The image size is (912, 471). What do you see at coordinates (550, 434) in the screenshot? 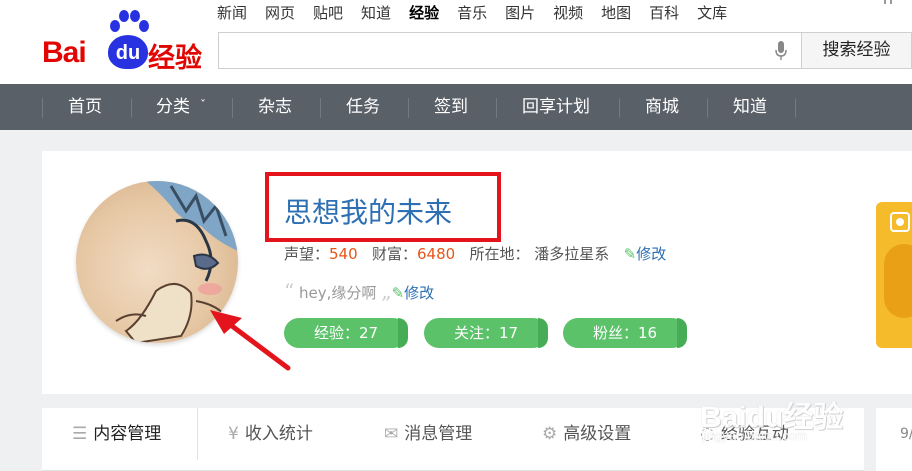
I see `gear-icon: ⚙` at bounding box center [550, 434].